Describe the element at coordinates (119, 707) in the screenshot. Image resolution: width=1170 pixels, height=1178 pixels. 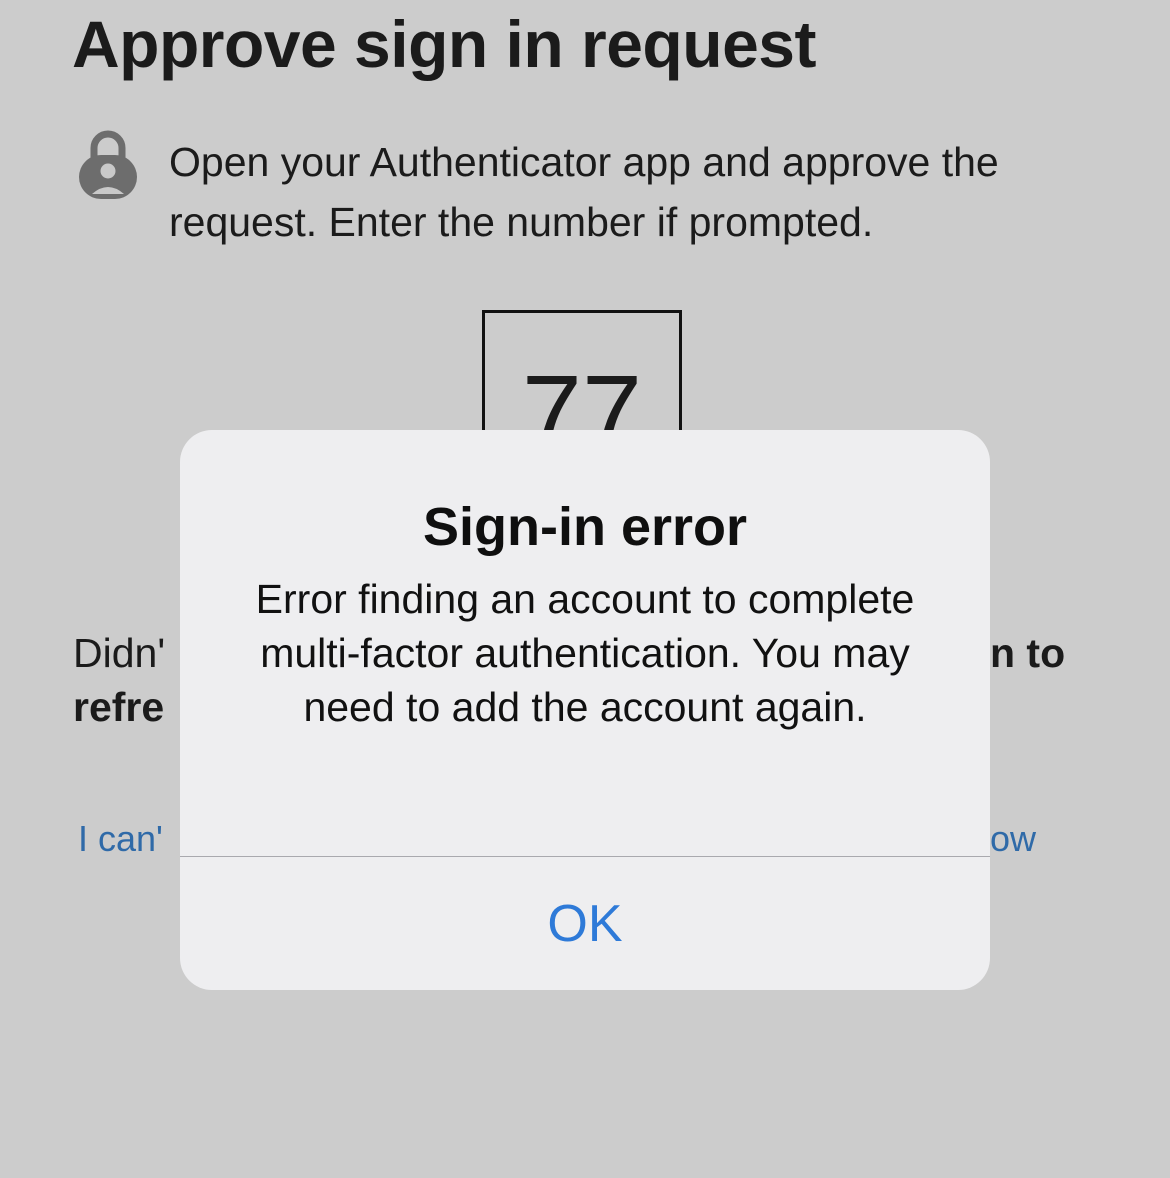
I see `background-help-text-line2: refre` at that location.